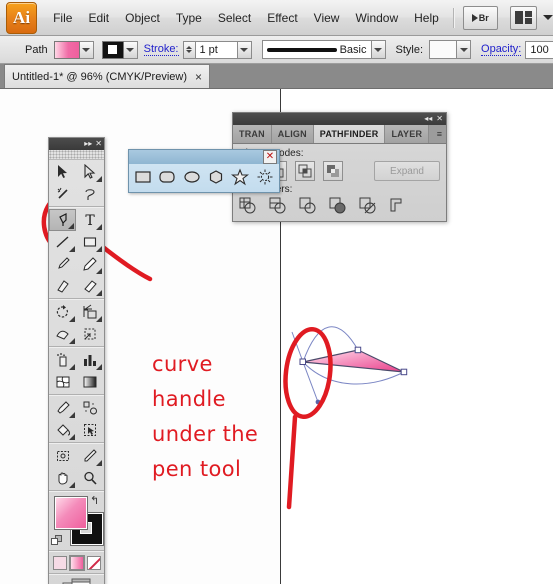  I want to click on flyout-star-tool, so click(240, 177).